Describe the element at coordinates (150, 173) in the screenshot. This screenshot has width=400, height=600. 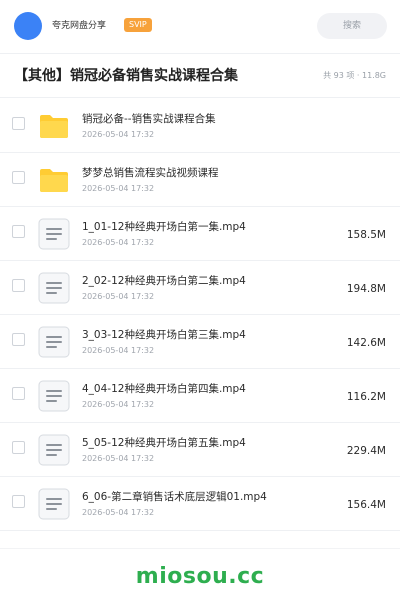
I see `file-name: 梦梦总销售流程实战视频课程` at that location.